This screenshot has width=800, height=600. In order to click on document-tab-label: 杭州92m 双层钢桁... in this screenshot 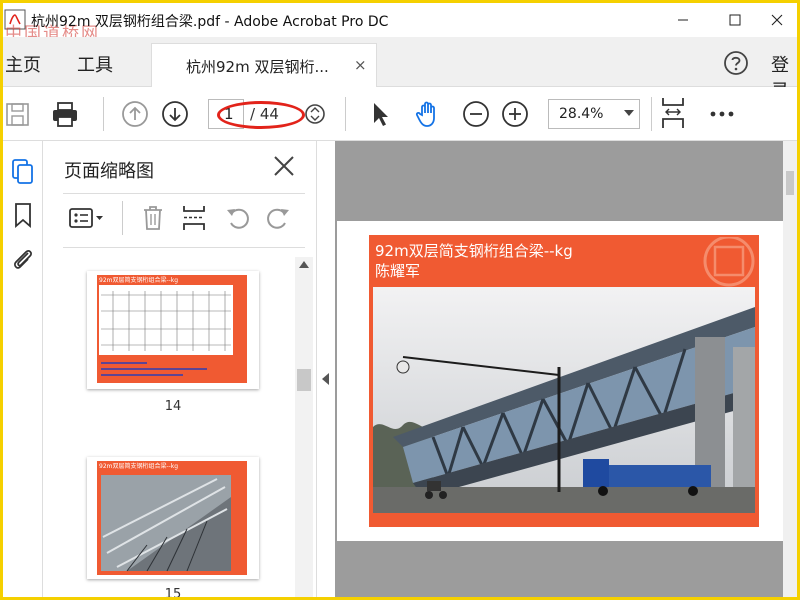, I will do `click(257, 67)`.